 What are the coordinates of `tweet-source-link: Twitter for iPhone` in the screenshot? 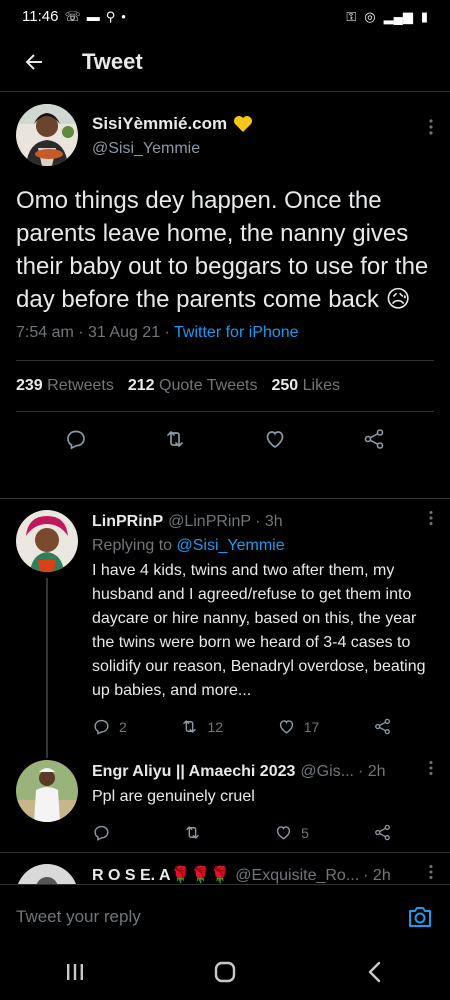 It's located at (236, 332).